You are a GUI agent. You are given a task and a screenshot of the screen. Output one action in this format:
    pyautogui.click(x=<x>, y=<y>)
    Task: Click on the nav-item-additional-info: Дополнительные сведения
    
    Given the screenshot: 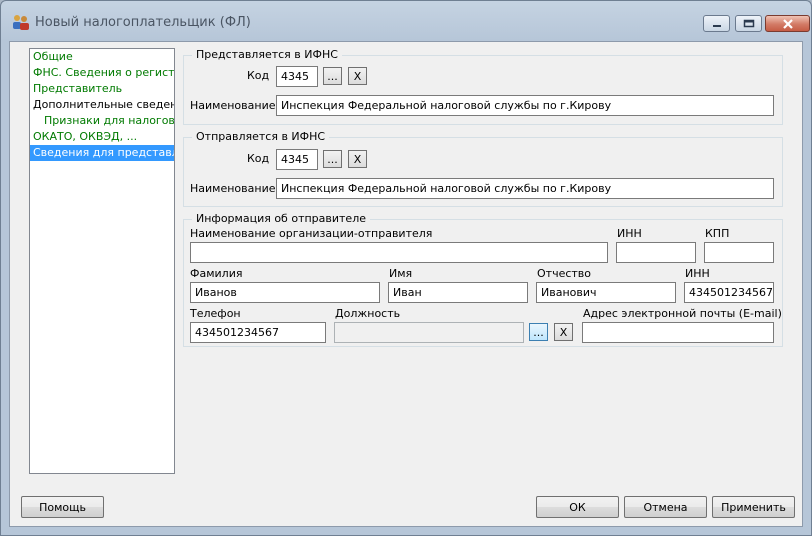 What is the action you would take?
    pyautogui.click(x=102, y=105)
    